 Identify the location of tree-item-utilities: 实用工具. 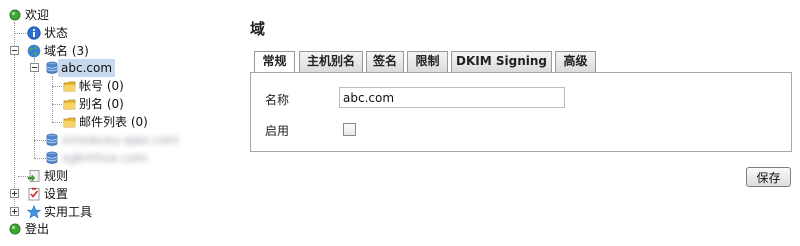
(100, 212).